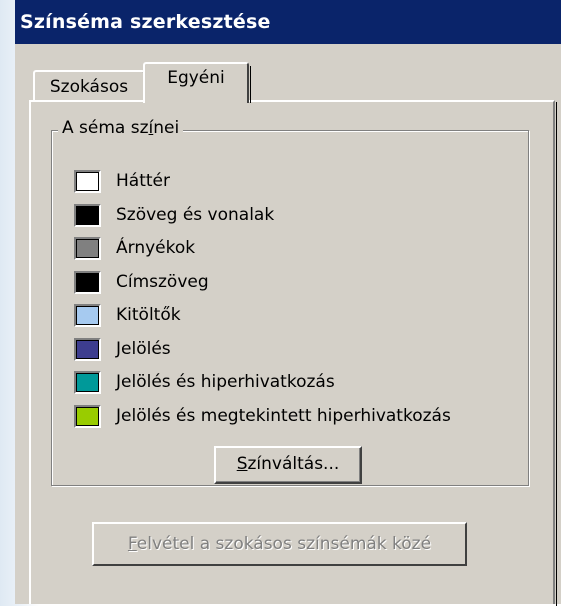 This screenshot has width=561, height=606. Describe the element at coordinates (196, 78) in the screenshot. I see `tab-custom-label: Egyéni` at that location.